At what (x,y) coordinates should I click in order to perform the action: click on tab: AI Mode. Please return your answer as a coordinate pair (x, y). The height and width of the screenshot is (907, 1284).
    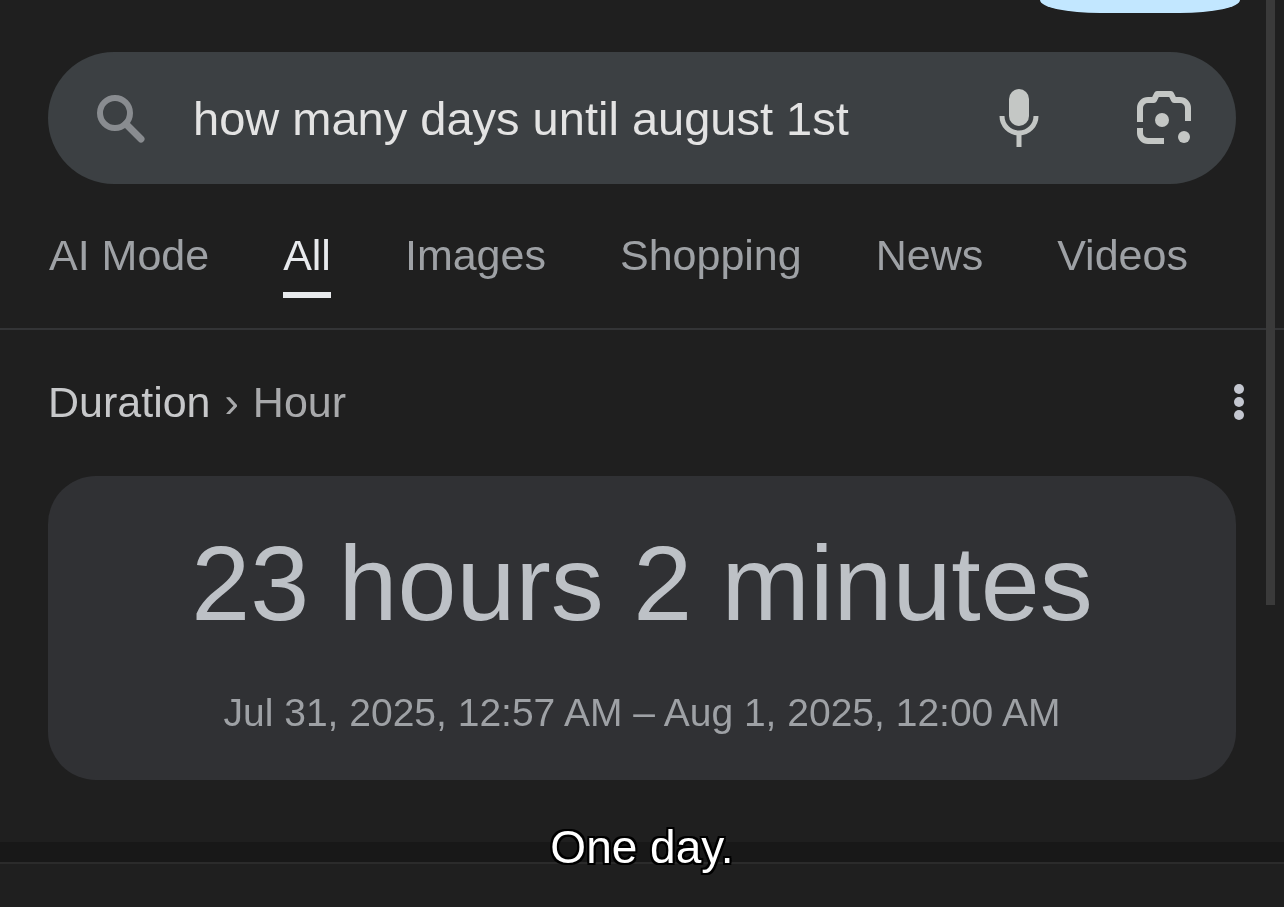
    Looking at the image, I should click on (129, 264).